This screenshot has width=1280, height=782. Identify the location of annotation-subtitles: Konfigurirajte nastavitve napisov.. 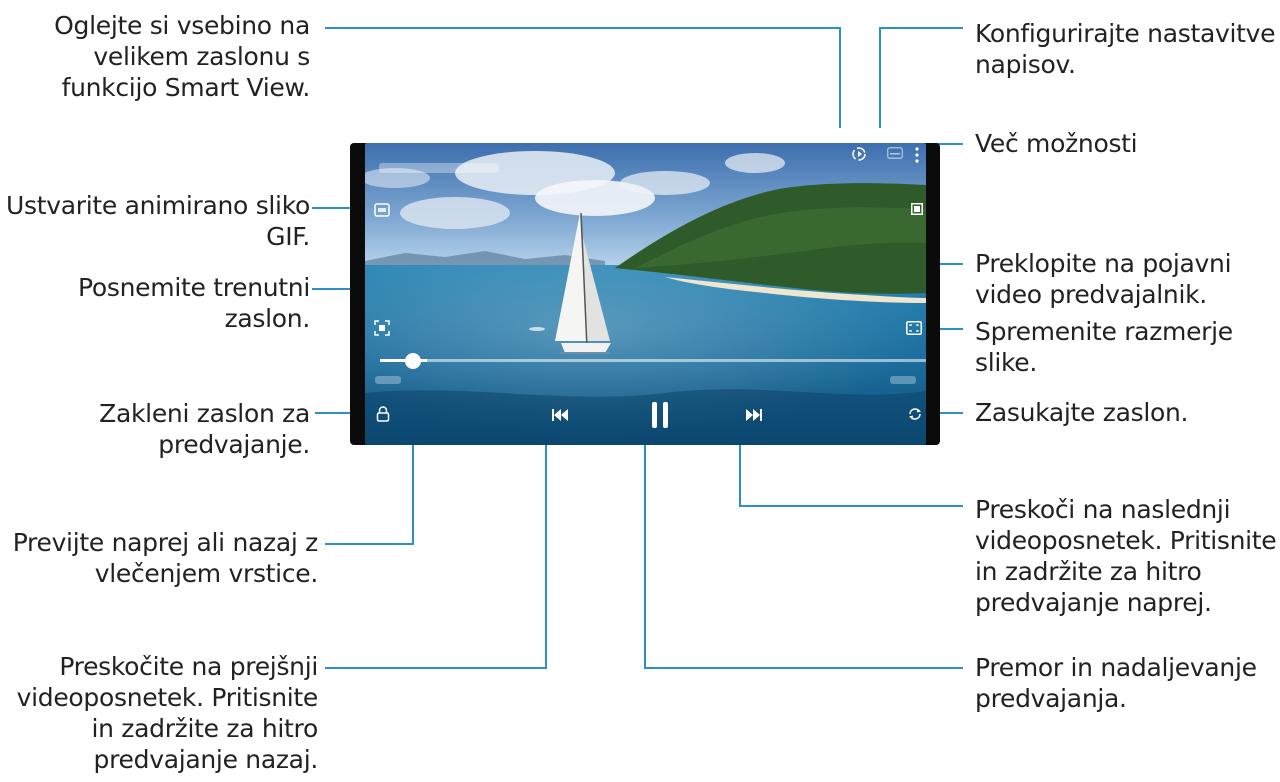
(1125, 49).